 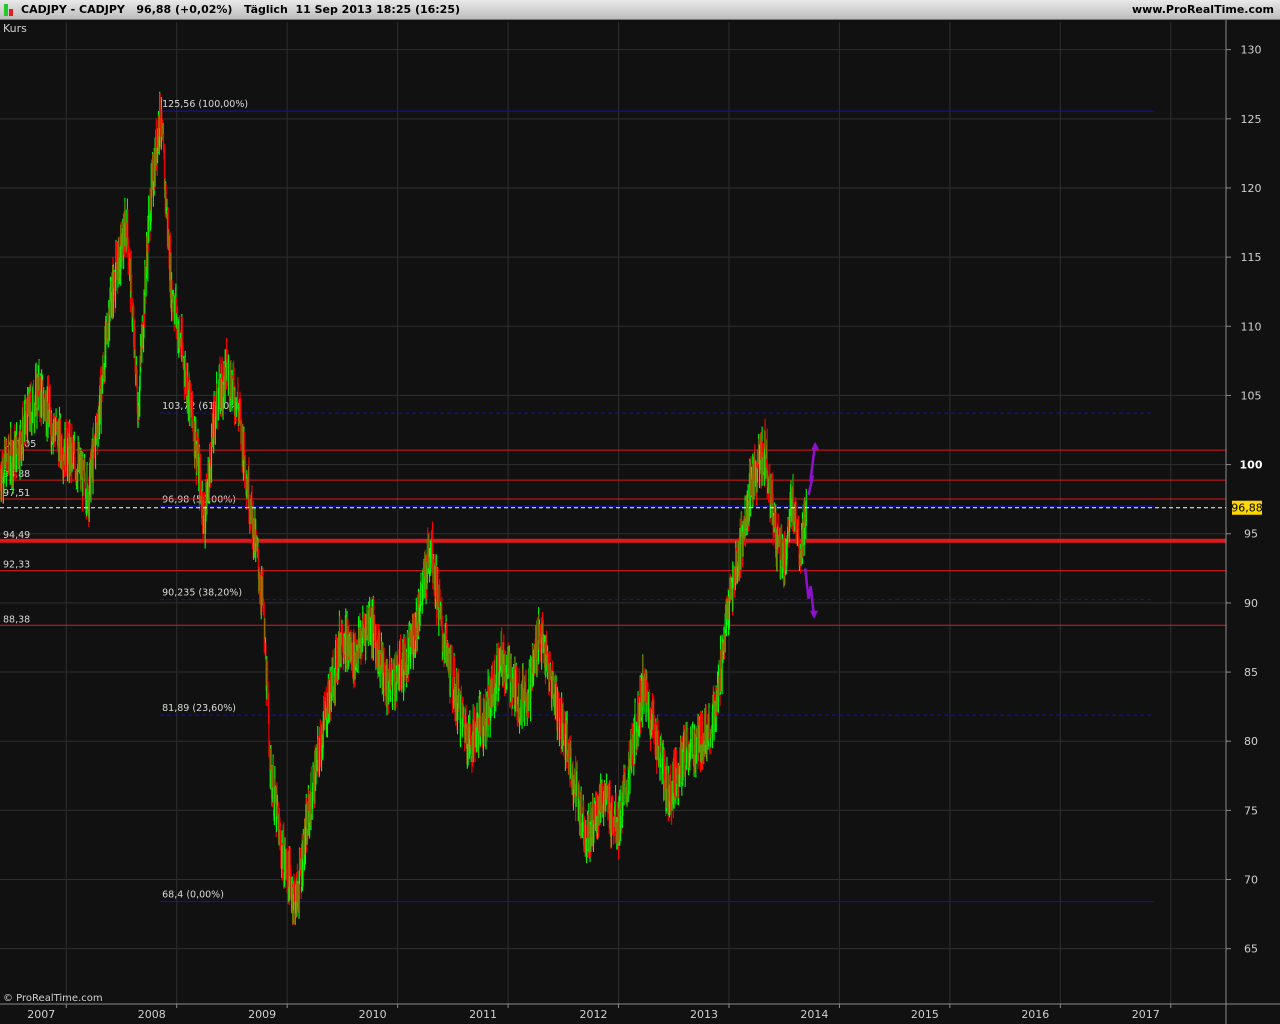 What do you see at coordinates (262, 1014) in the screenshot?
I see `x-tick-label-2009: 2009` at bounding box center [262, 1014].